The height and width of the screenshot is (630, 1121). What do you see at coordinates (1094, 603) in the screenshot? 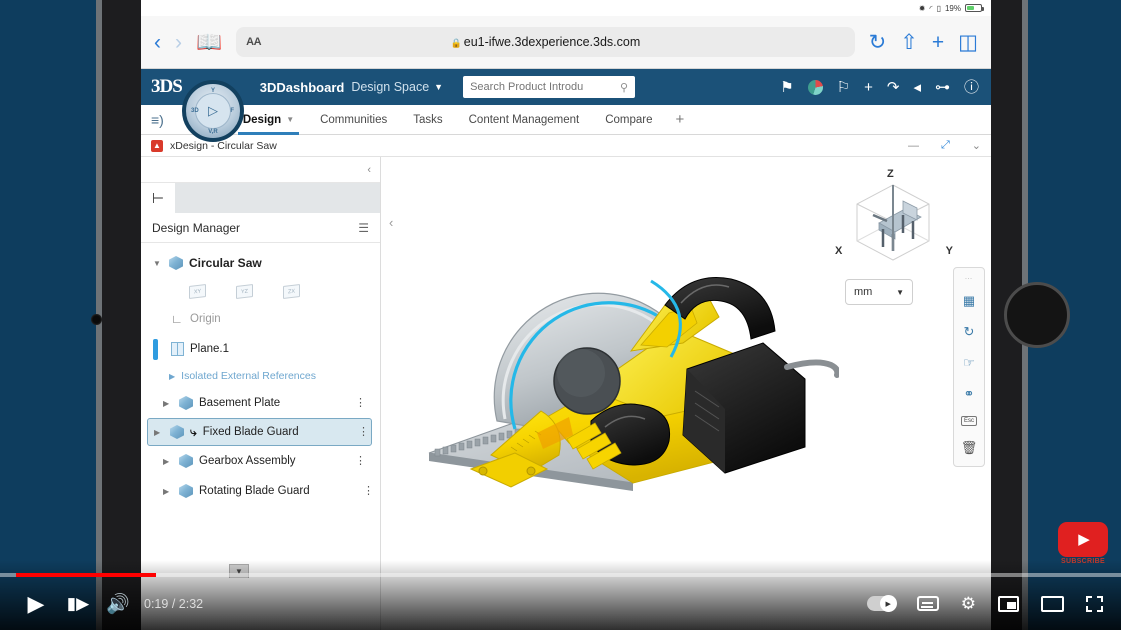
I see `fullscreen-icon` at bounding box center [1094, 603].